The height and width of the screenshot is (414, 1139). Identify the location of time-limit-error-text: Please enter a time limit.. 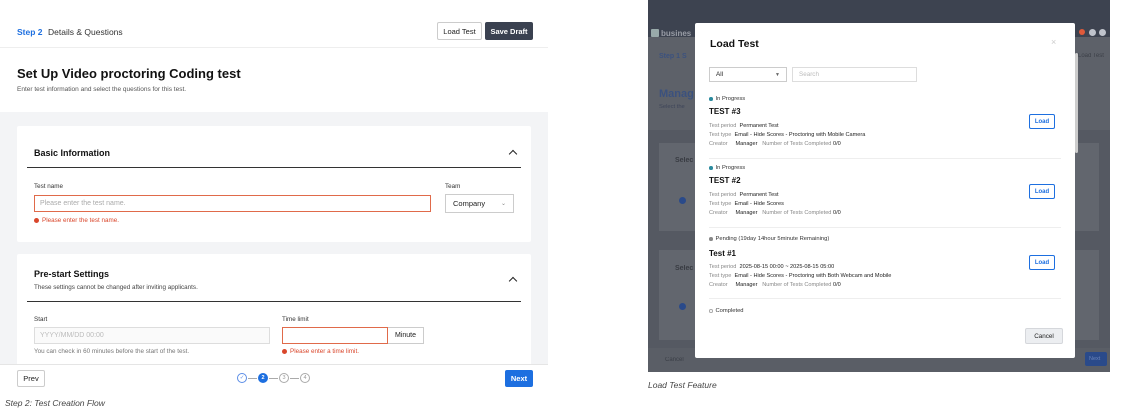
(324, 351).